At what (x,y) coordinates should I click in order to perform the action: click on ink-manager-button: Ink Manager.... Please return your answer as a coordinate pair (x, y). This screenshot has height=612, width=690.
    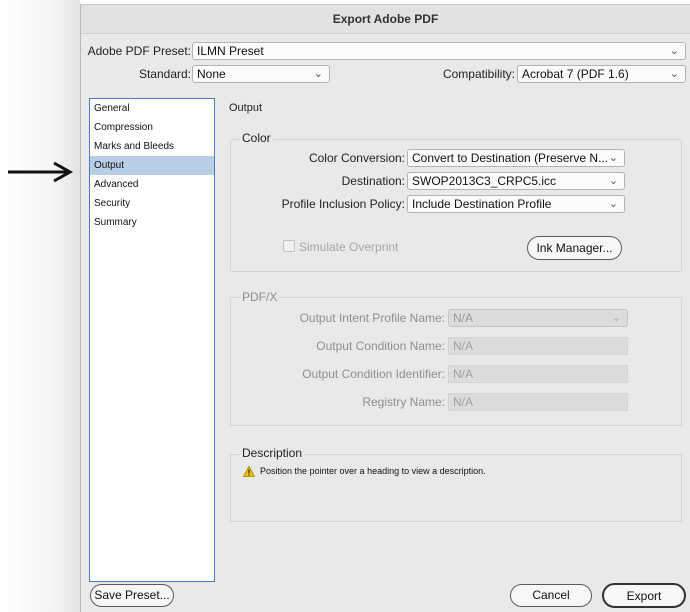
    Looking at the image, I should click on (574, 248).